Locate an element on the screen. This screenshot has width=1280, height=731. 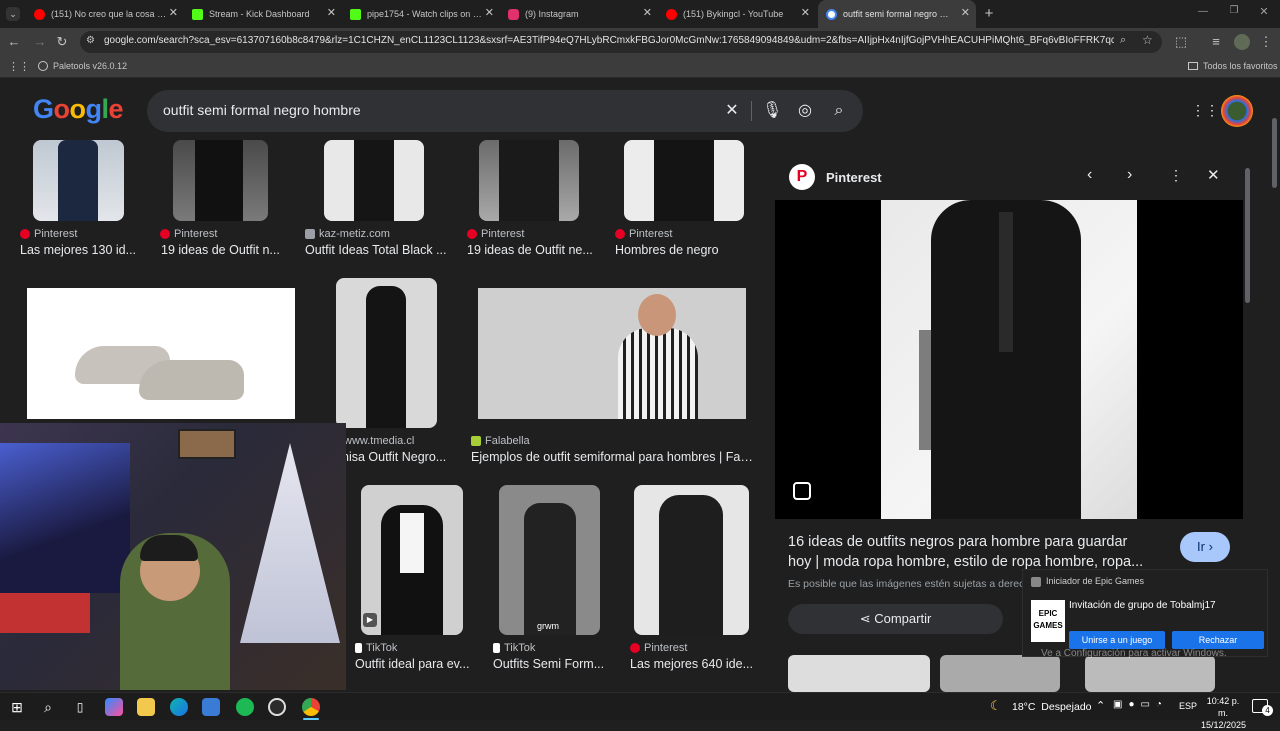
menu-icon: ⋮ is located at coordinates (1266, 42).